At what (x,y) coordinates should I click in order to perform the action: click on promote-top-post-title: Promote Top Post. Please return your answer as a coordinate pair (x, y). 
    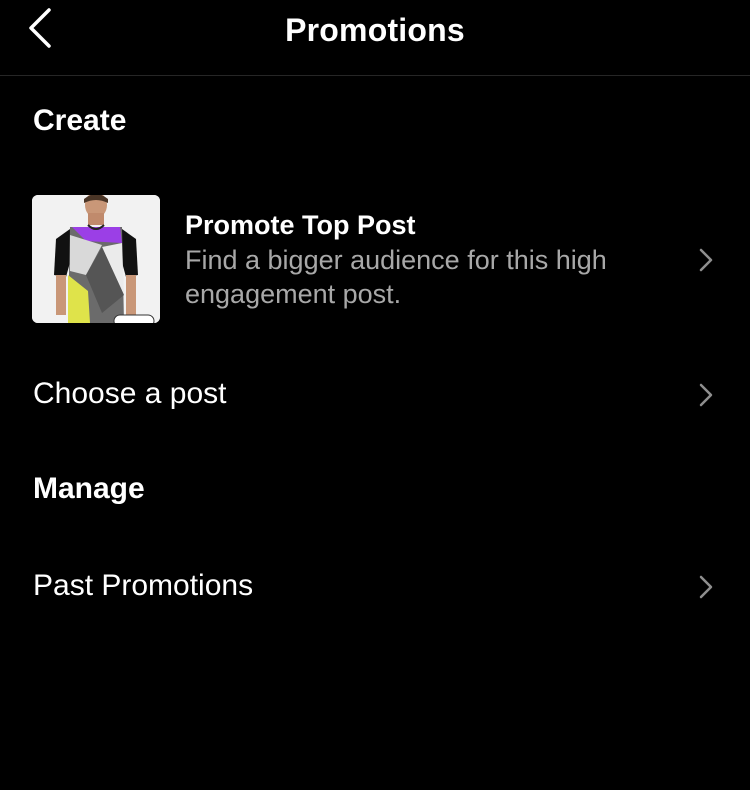
    Looking at the image, I should click on (300, 225).